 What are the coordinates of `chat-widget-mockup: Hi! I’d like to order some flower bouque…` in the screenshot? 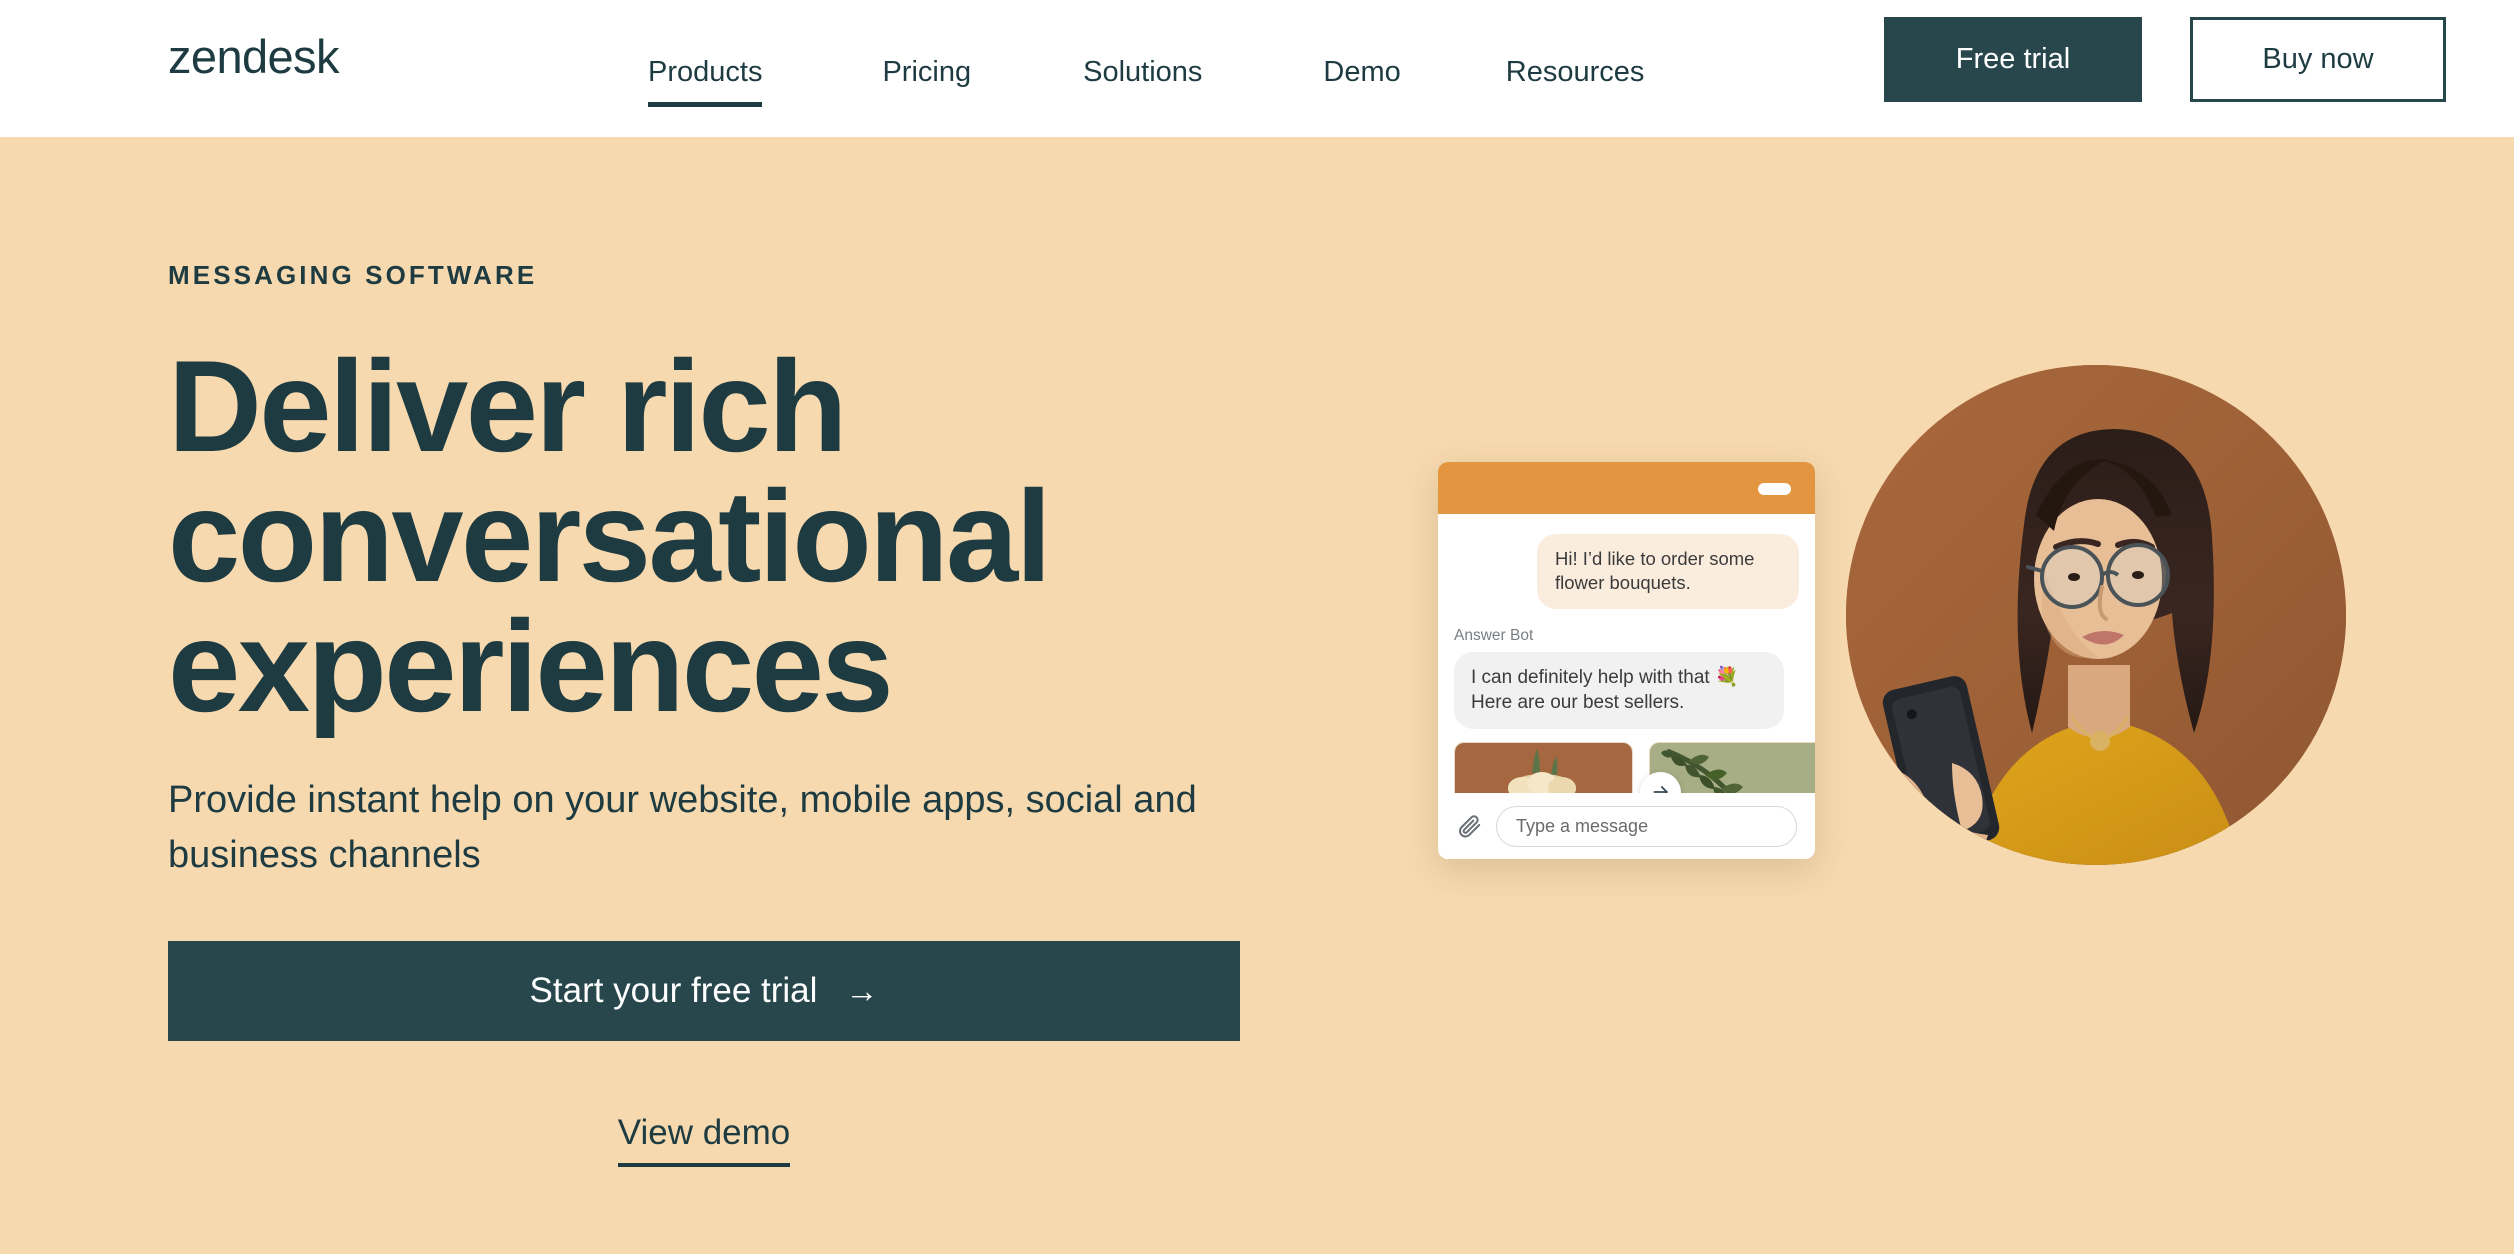 It's located at (1626, 660).